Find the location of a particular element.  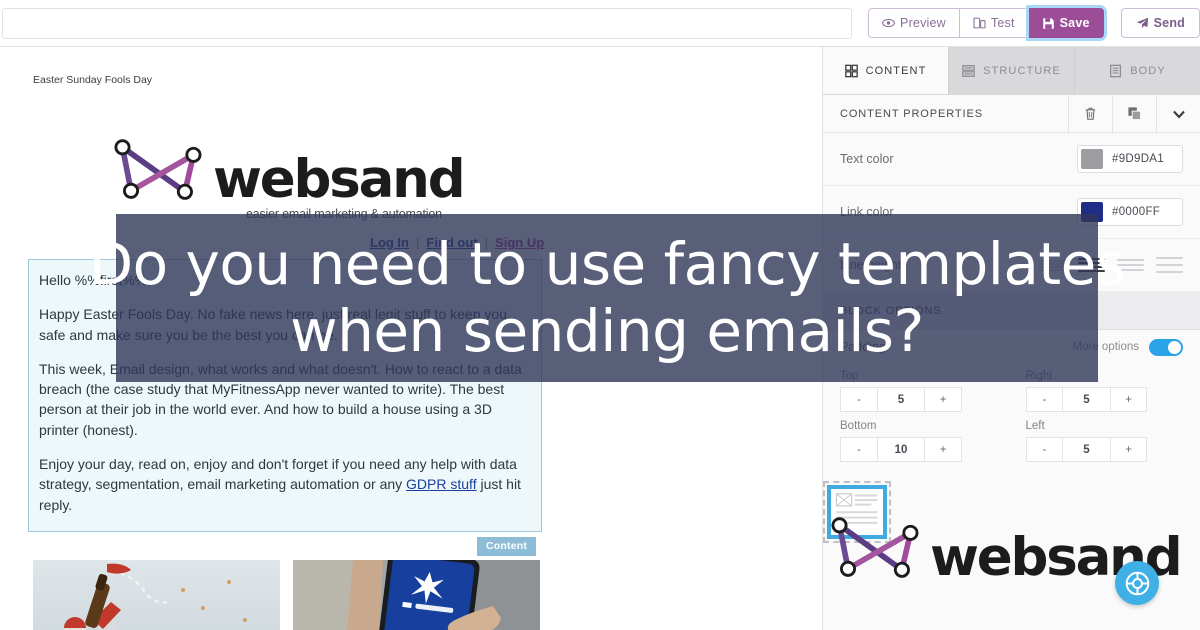

eye-icon is located at coordinates (888, 23).